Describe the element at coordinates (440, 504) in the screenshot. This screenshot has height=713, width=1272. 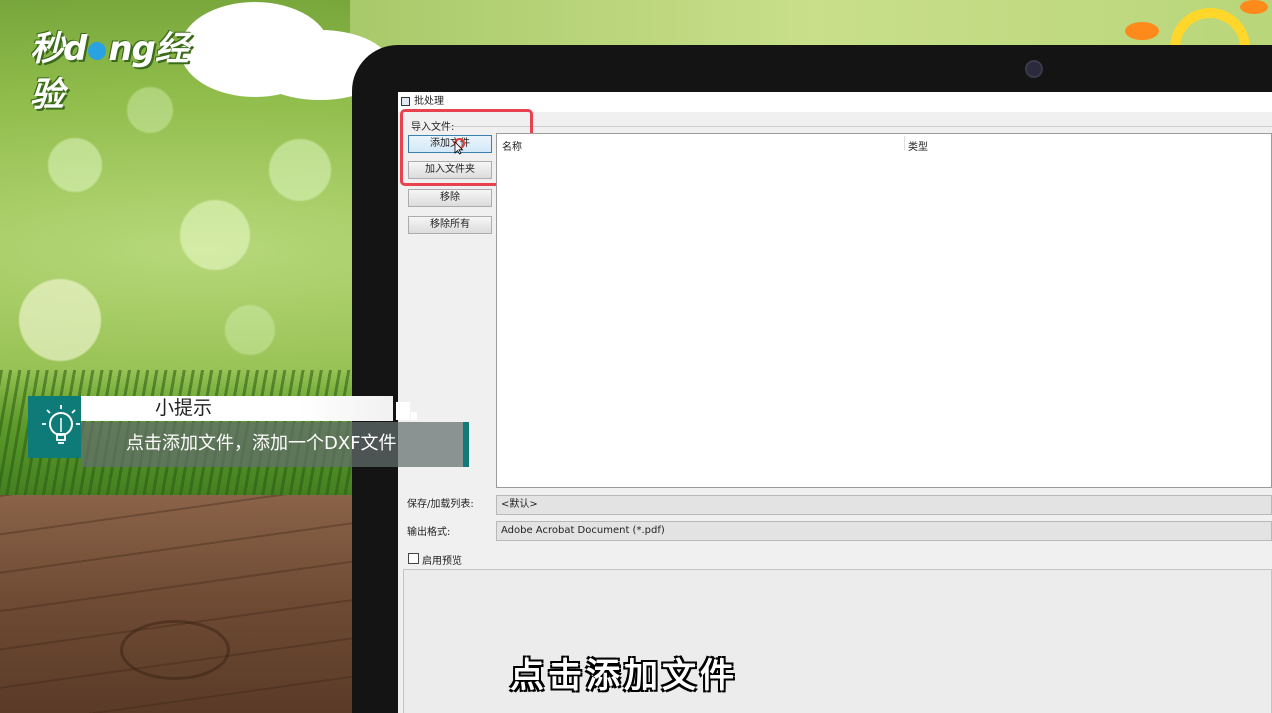
I see `save-load-list-label: 保存/加载列表:` at that location.